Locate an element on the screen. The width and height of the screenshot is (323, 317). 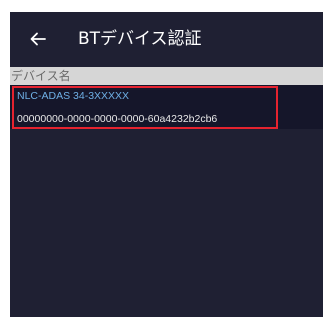
arrow-left-icon is located at coordinates (38, 39).